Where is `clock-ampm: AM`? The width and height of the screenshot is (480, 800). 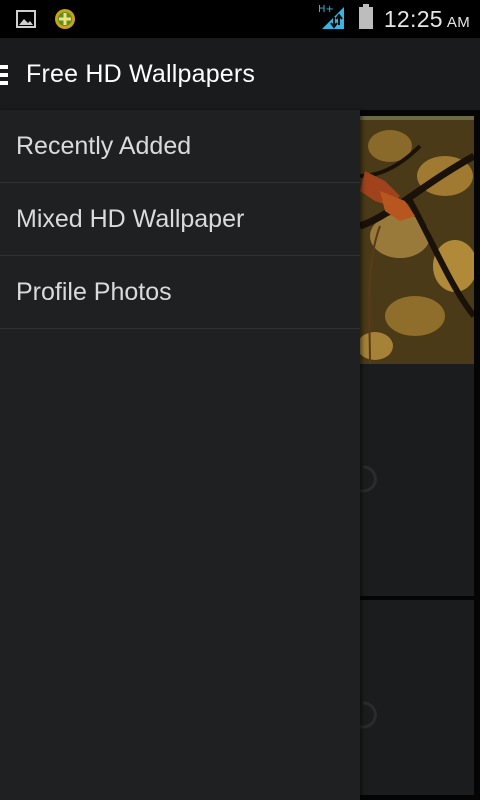
clock-ampm: AM is located at coordinates (458, 22).